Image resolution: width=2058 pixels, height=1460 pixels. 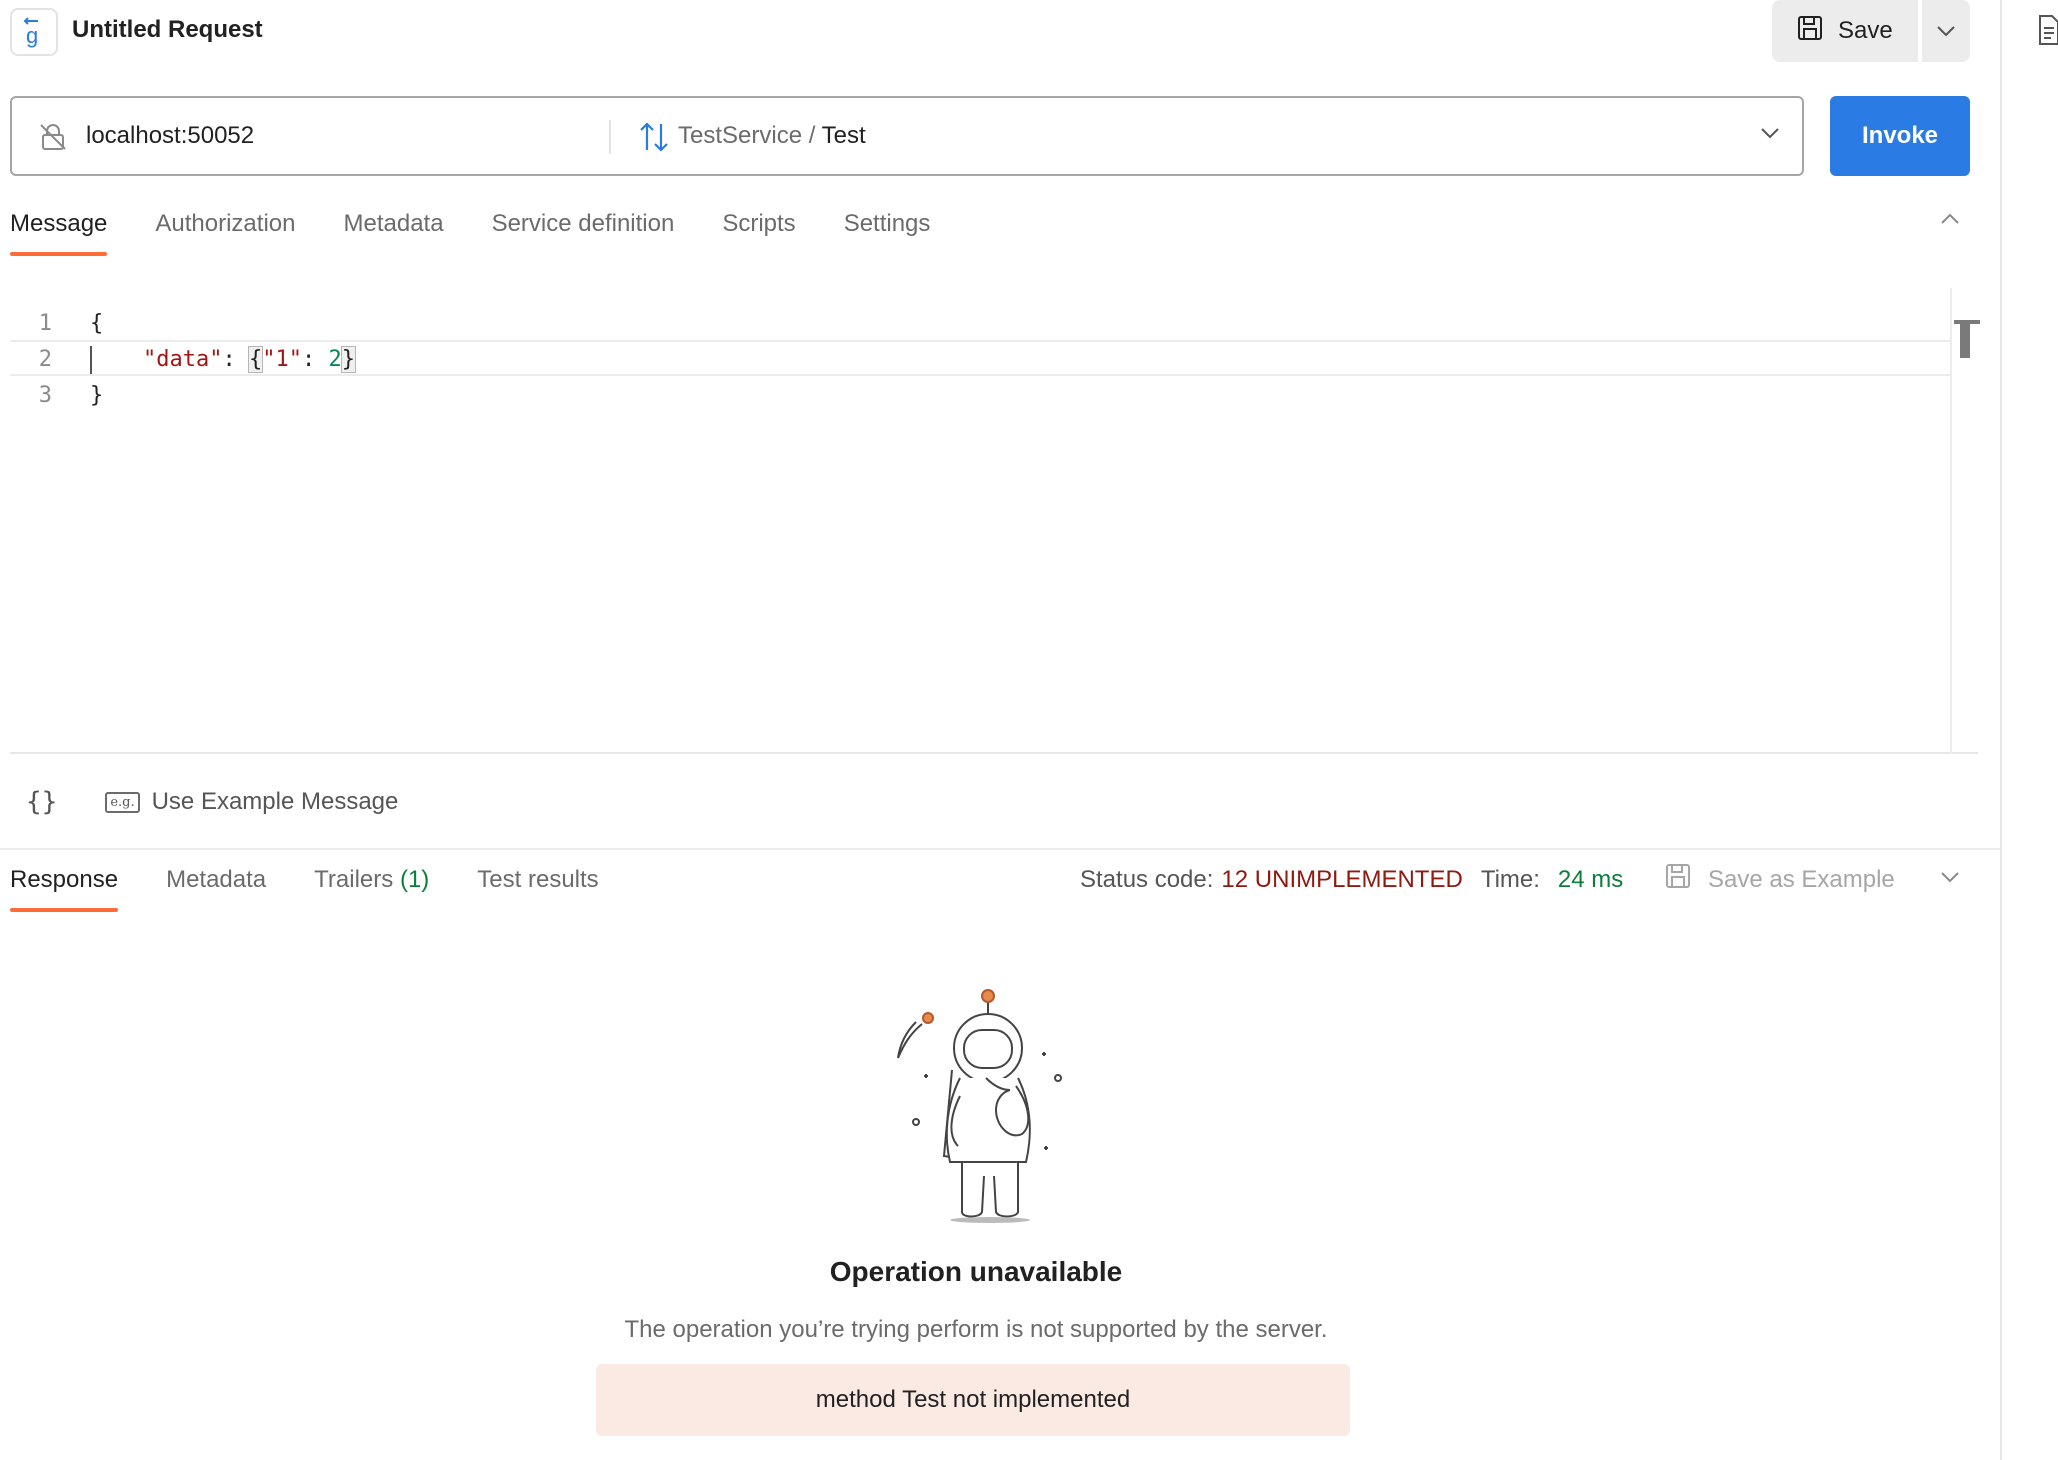 I want to click on bracket-open: {, so click(x=255, y=359).